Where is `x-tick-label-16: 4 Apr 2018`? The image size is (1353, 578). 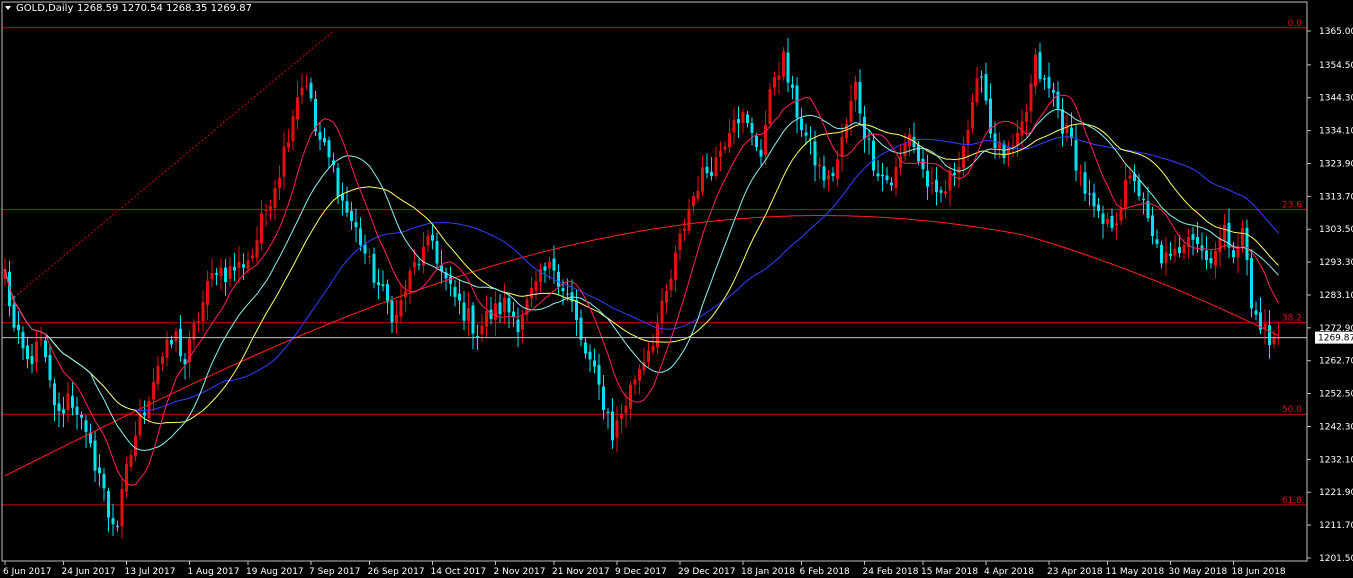 x-tick-label-16: 4 Apr 2018 is located at coordinates (1009, 572).